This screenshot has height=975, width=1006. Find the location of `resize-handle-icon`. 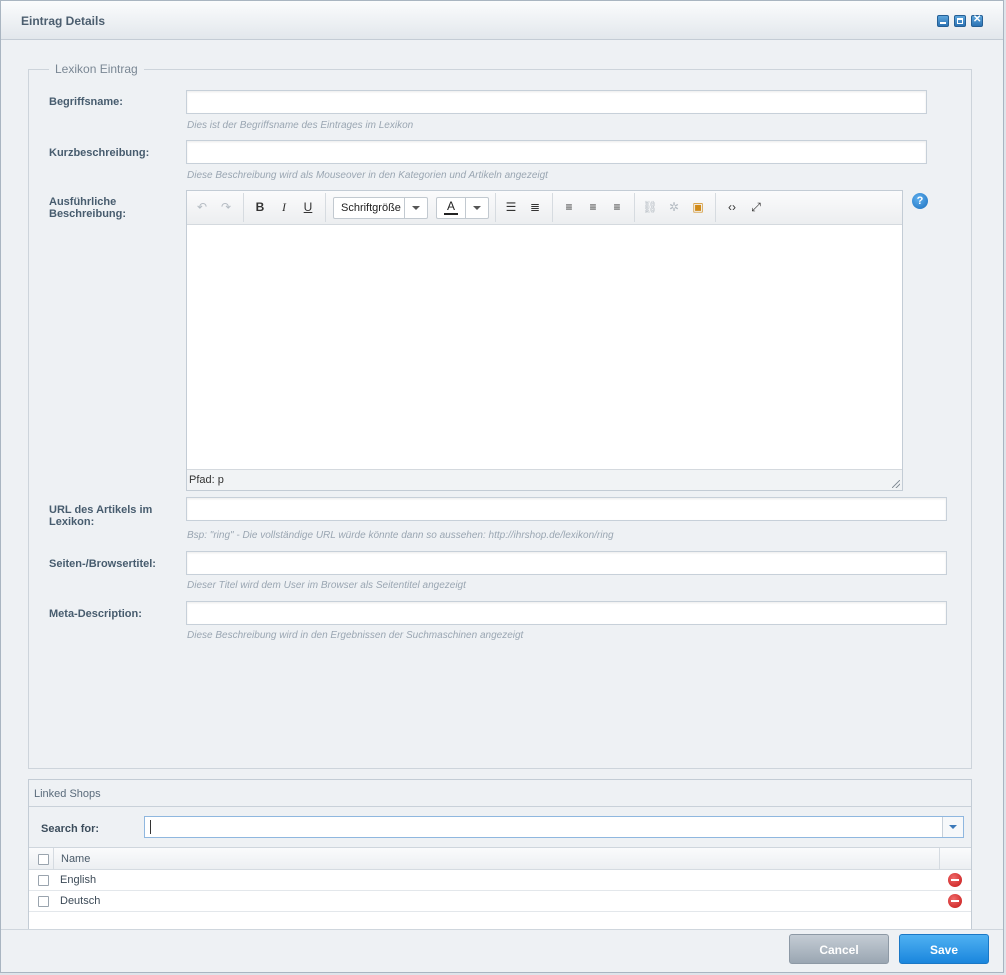

resize-handle-icon is located at coordinates (896, 484).